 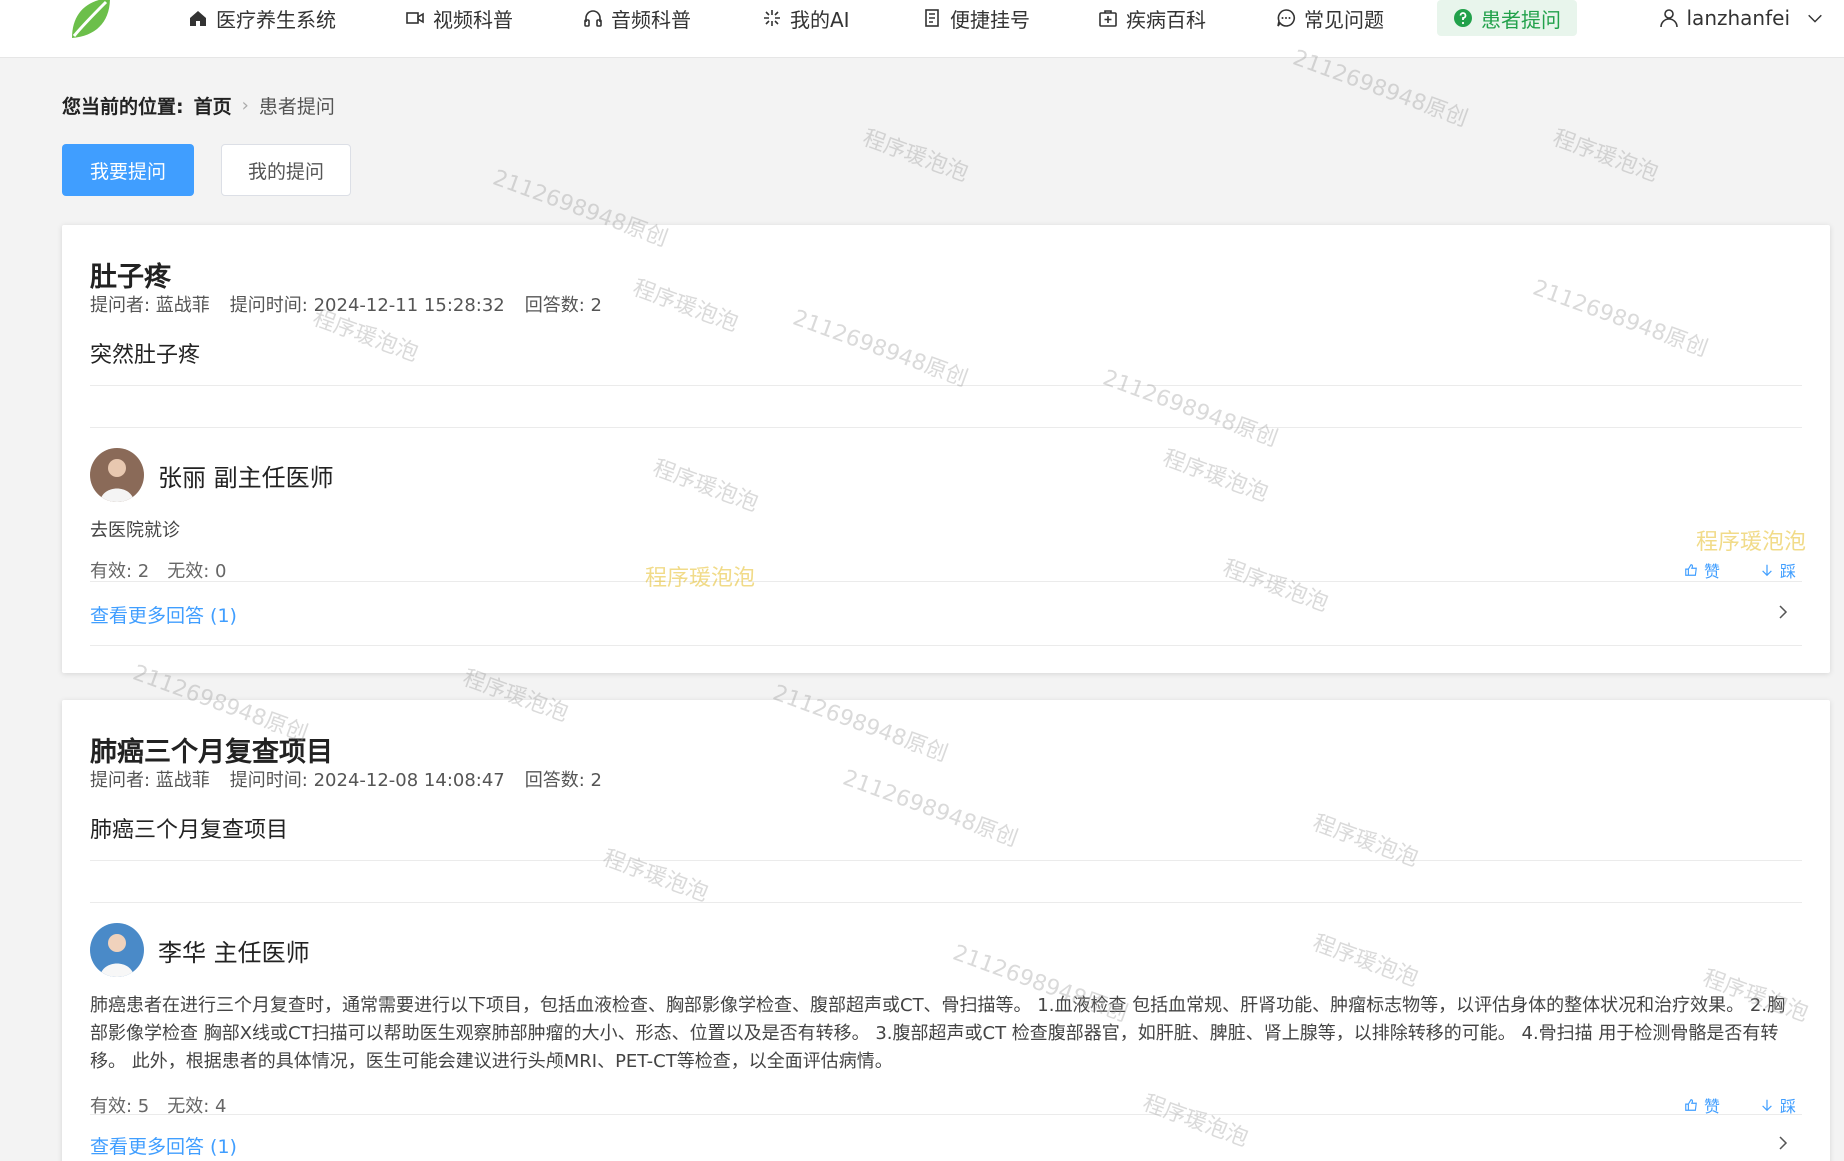 I want to click on ask-question-button: 我要提问, so click(x=128, y=170).